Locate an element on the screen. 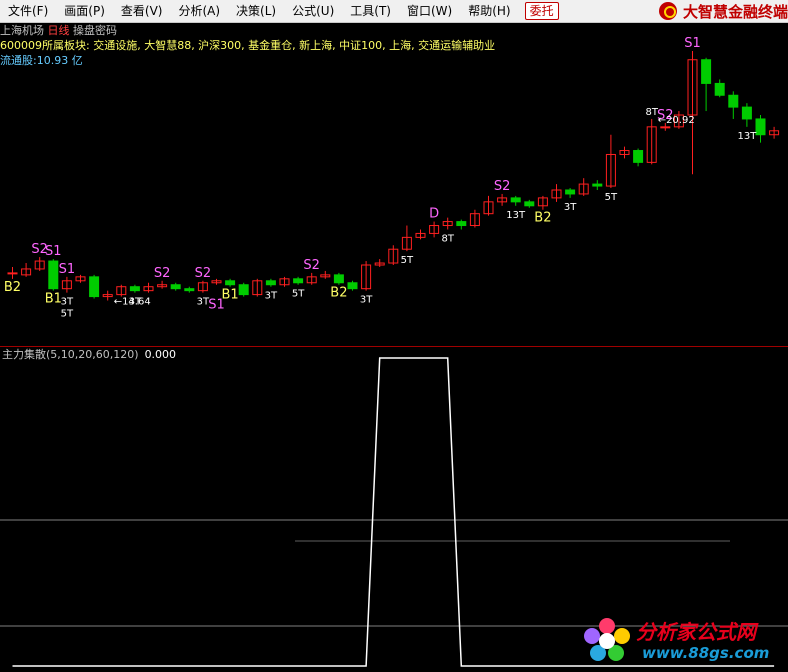 Image resolution: width=788 pixels, height=672 pixels. price-extreme-label: ←14.64 is located at coordinates (132, 302).